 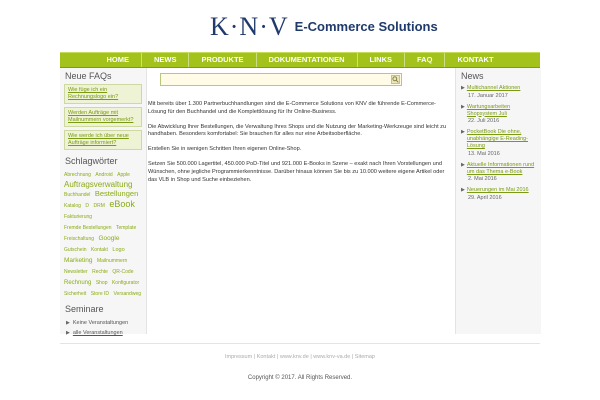 I want to click on tag-link: Newsletter, so click(x=76, y=272).